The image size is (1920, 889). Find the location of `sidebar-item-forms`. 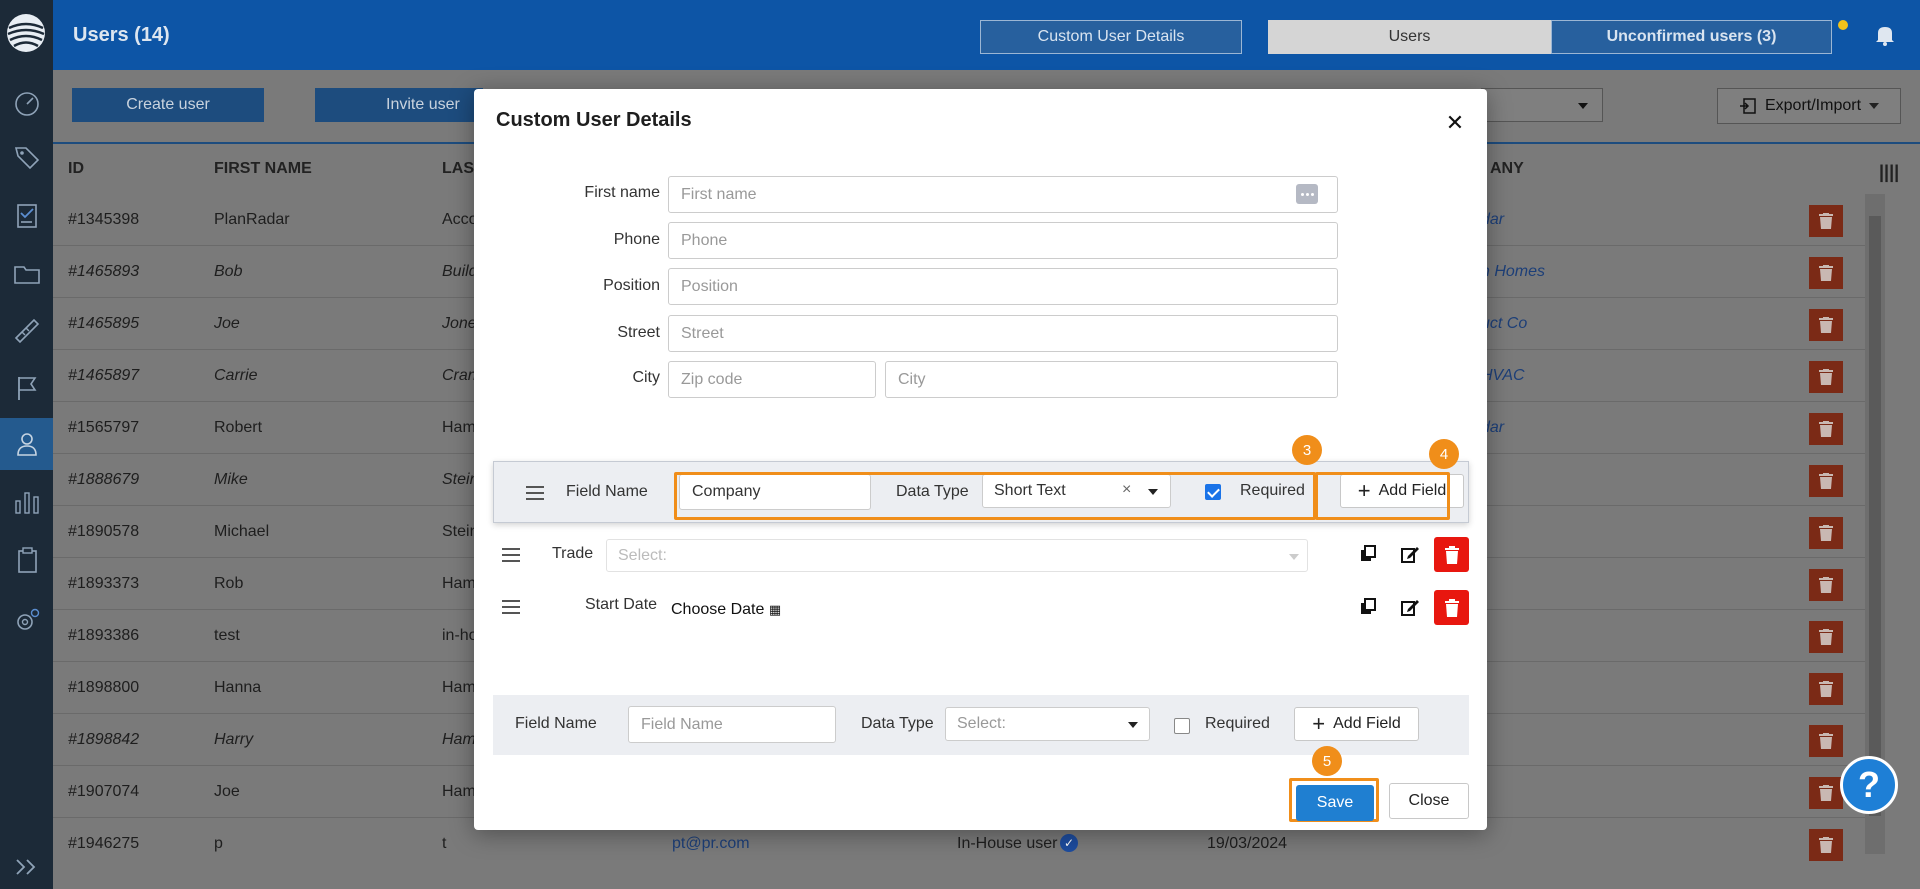

sidebar-item-forms is located at coordinates (26, 560).